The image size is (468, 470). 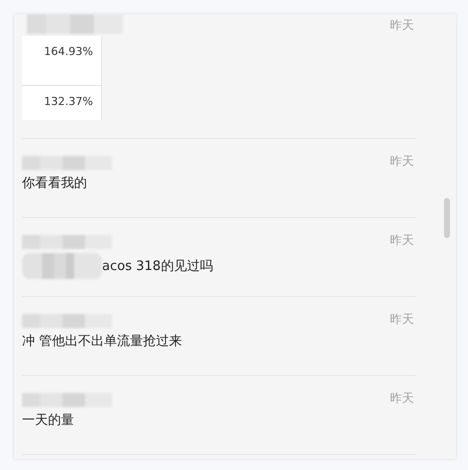 What do you see at coordinates (54, 183) in the screenshot?
I see `message-text: 你看看我的` at bounding box center [54, 183].